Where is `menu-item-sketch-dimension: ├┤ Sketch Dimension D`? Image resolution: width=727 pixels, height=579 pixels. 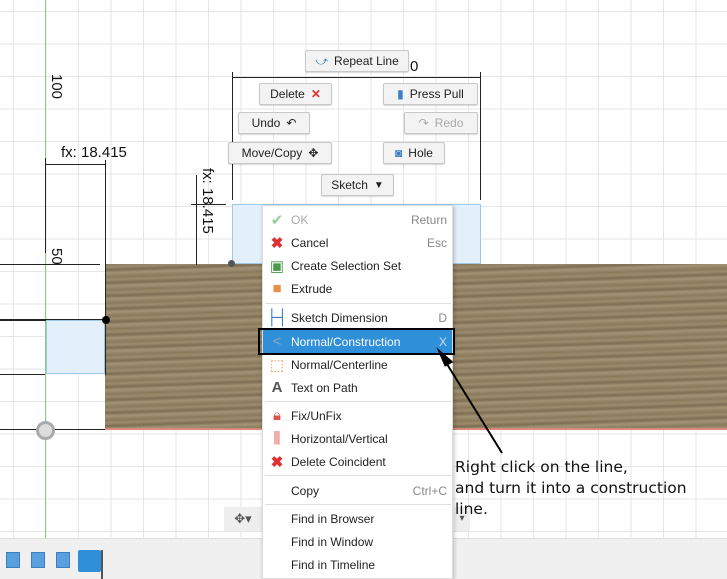 menu-item-sketch-dimension: ├┤ Sketch Dimension D is located at coordinates (357, 317).